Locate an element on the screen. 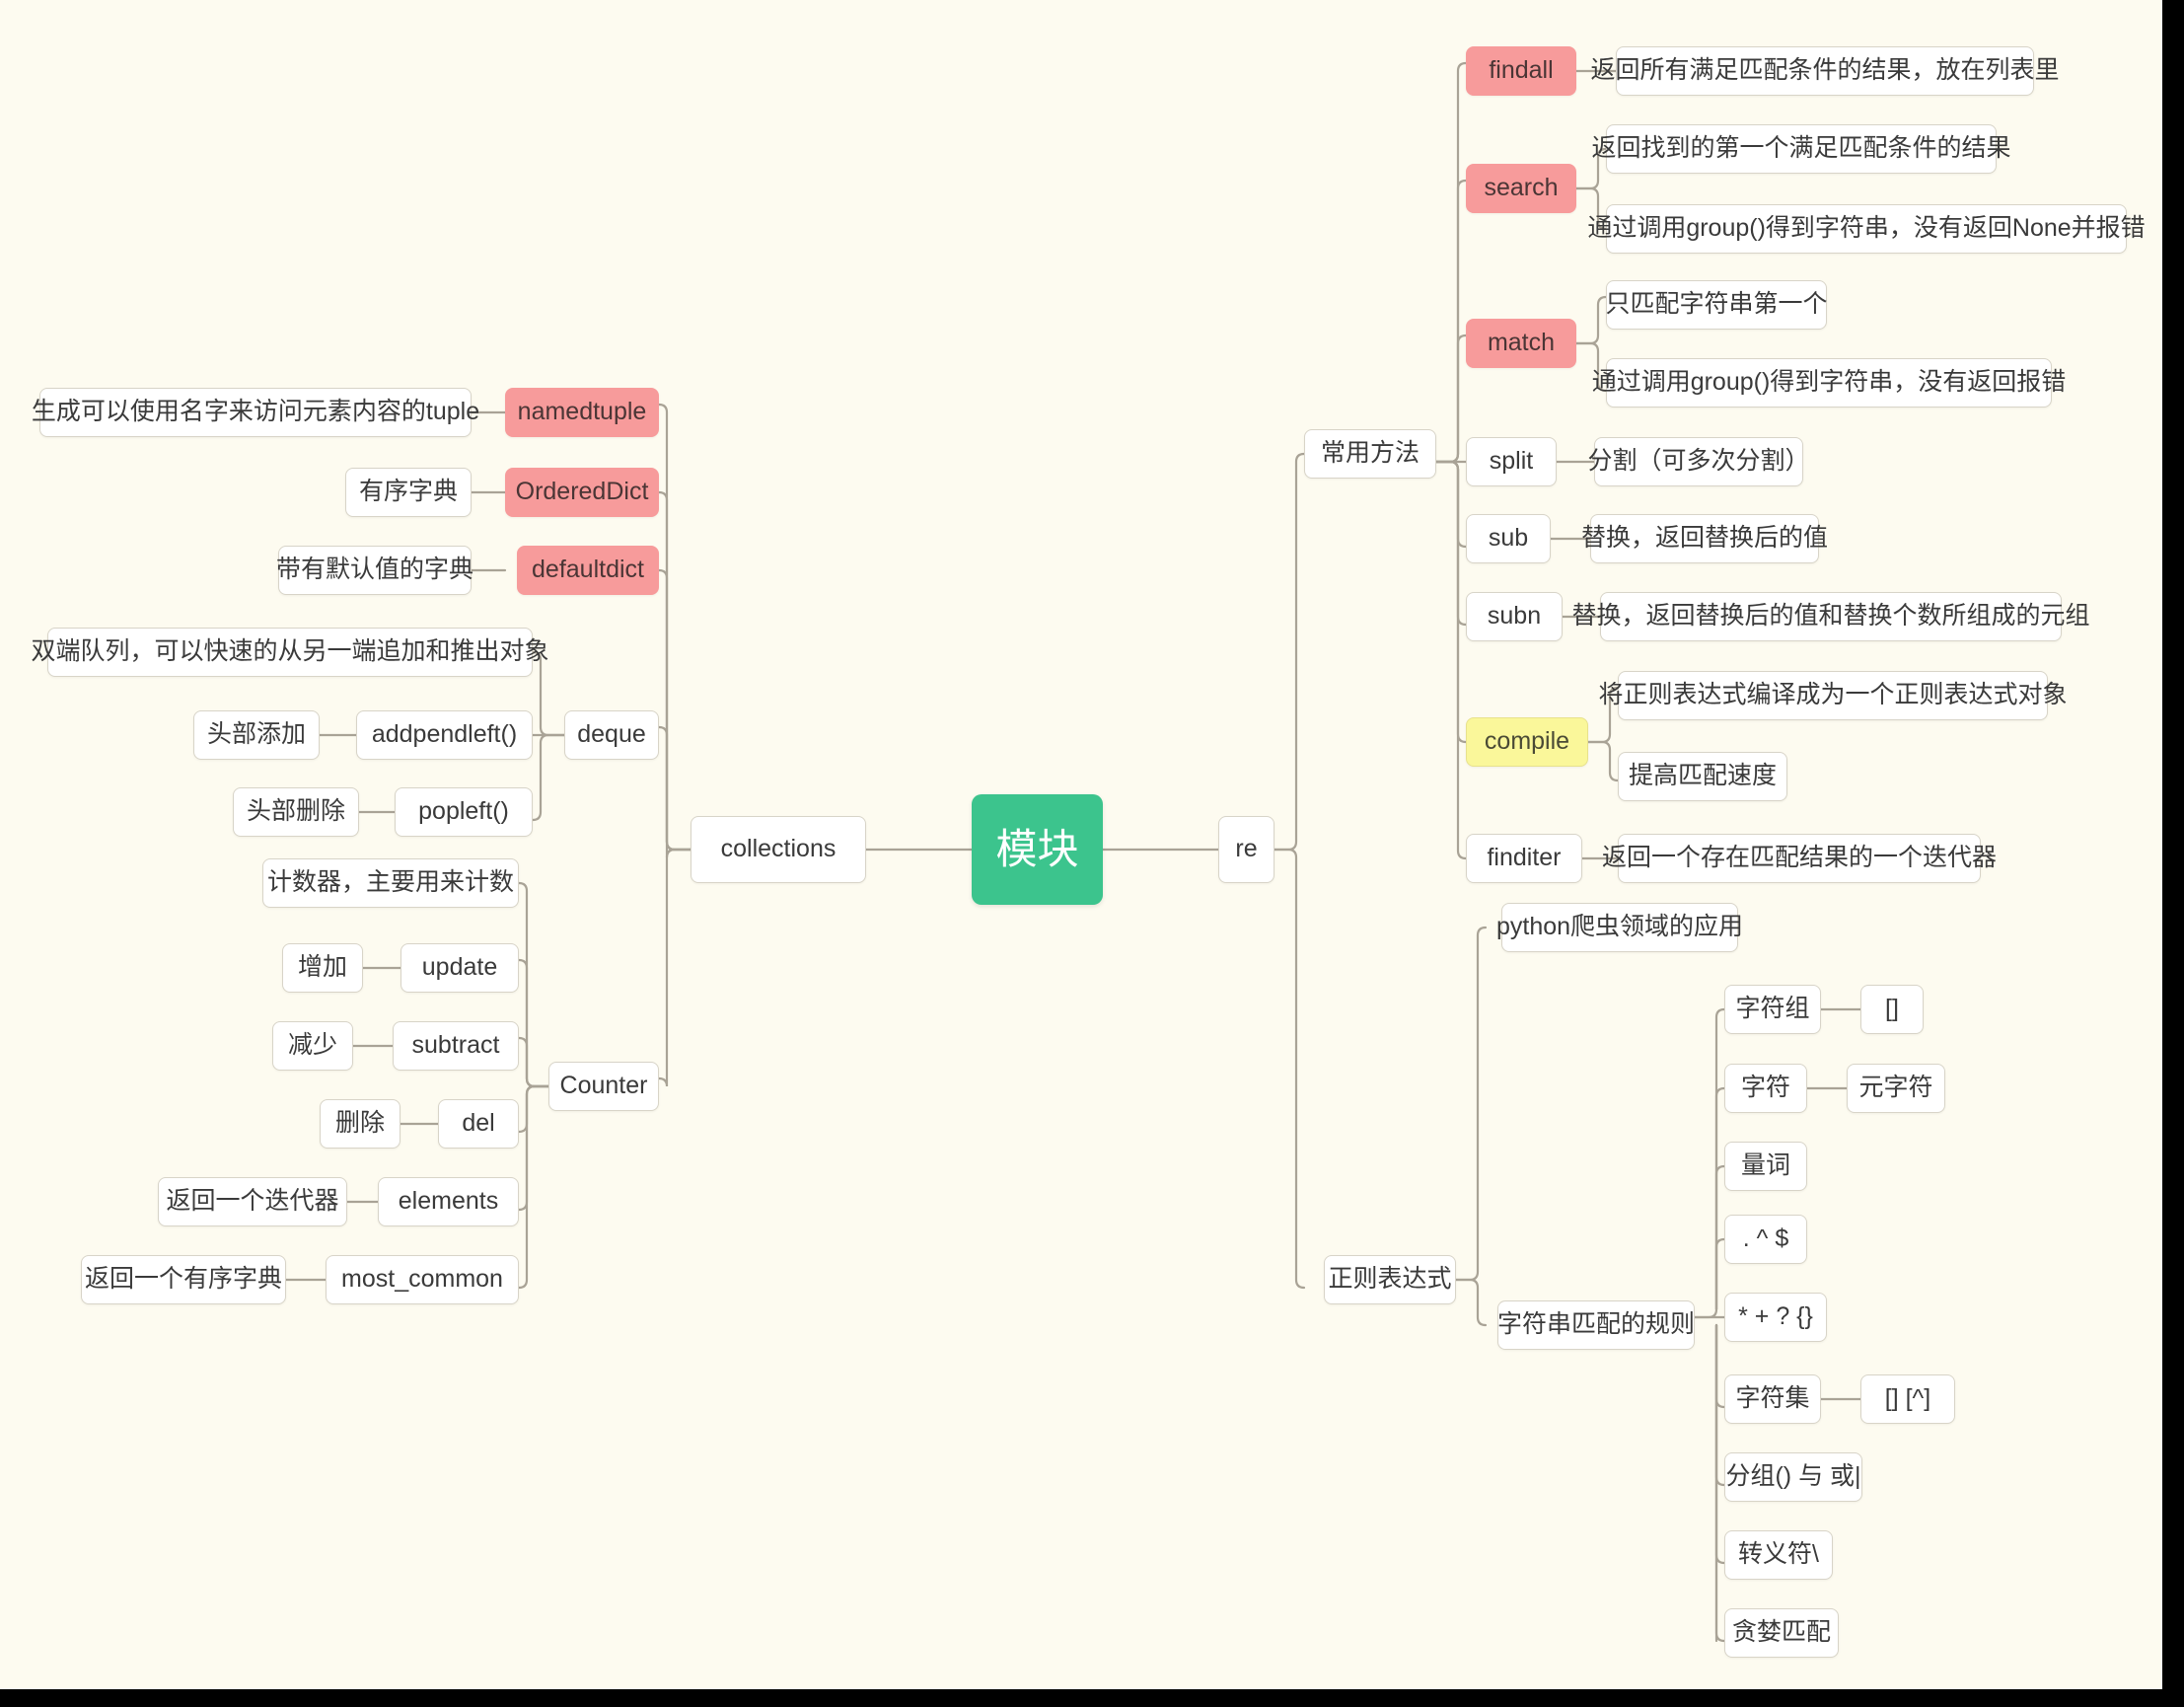 This screenshot has height=1707, width=2184. node-search-desc-1: 返回找到的第一个满足匹配条件的结果 is located at coordinates (1801, 149).